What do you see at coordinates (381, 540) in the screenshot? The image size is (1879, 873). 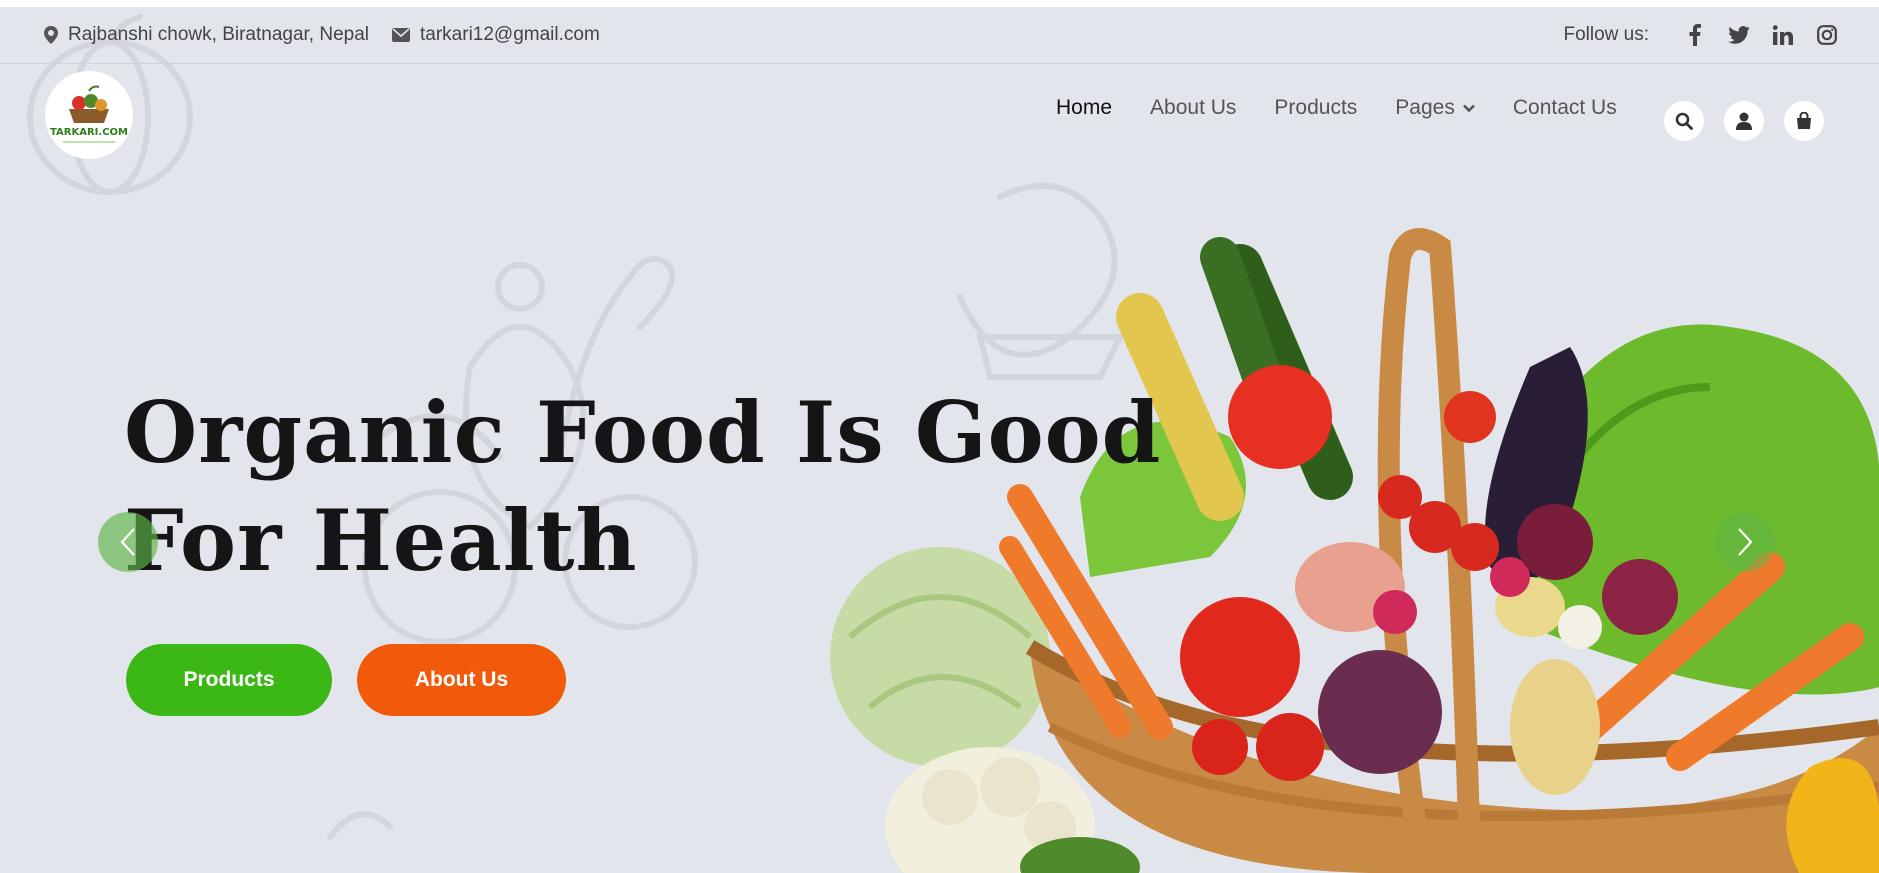 I see `hero-title-line-2: For Health` at bounding box center [381, 540].